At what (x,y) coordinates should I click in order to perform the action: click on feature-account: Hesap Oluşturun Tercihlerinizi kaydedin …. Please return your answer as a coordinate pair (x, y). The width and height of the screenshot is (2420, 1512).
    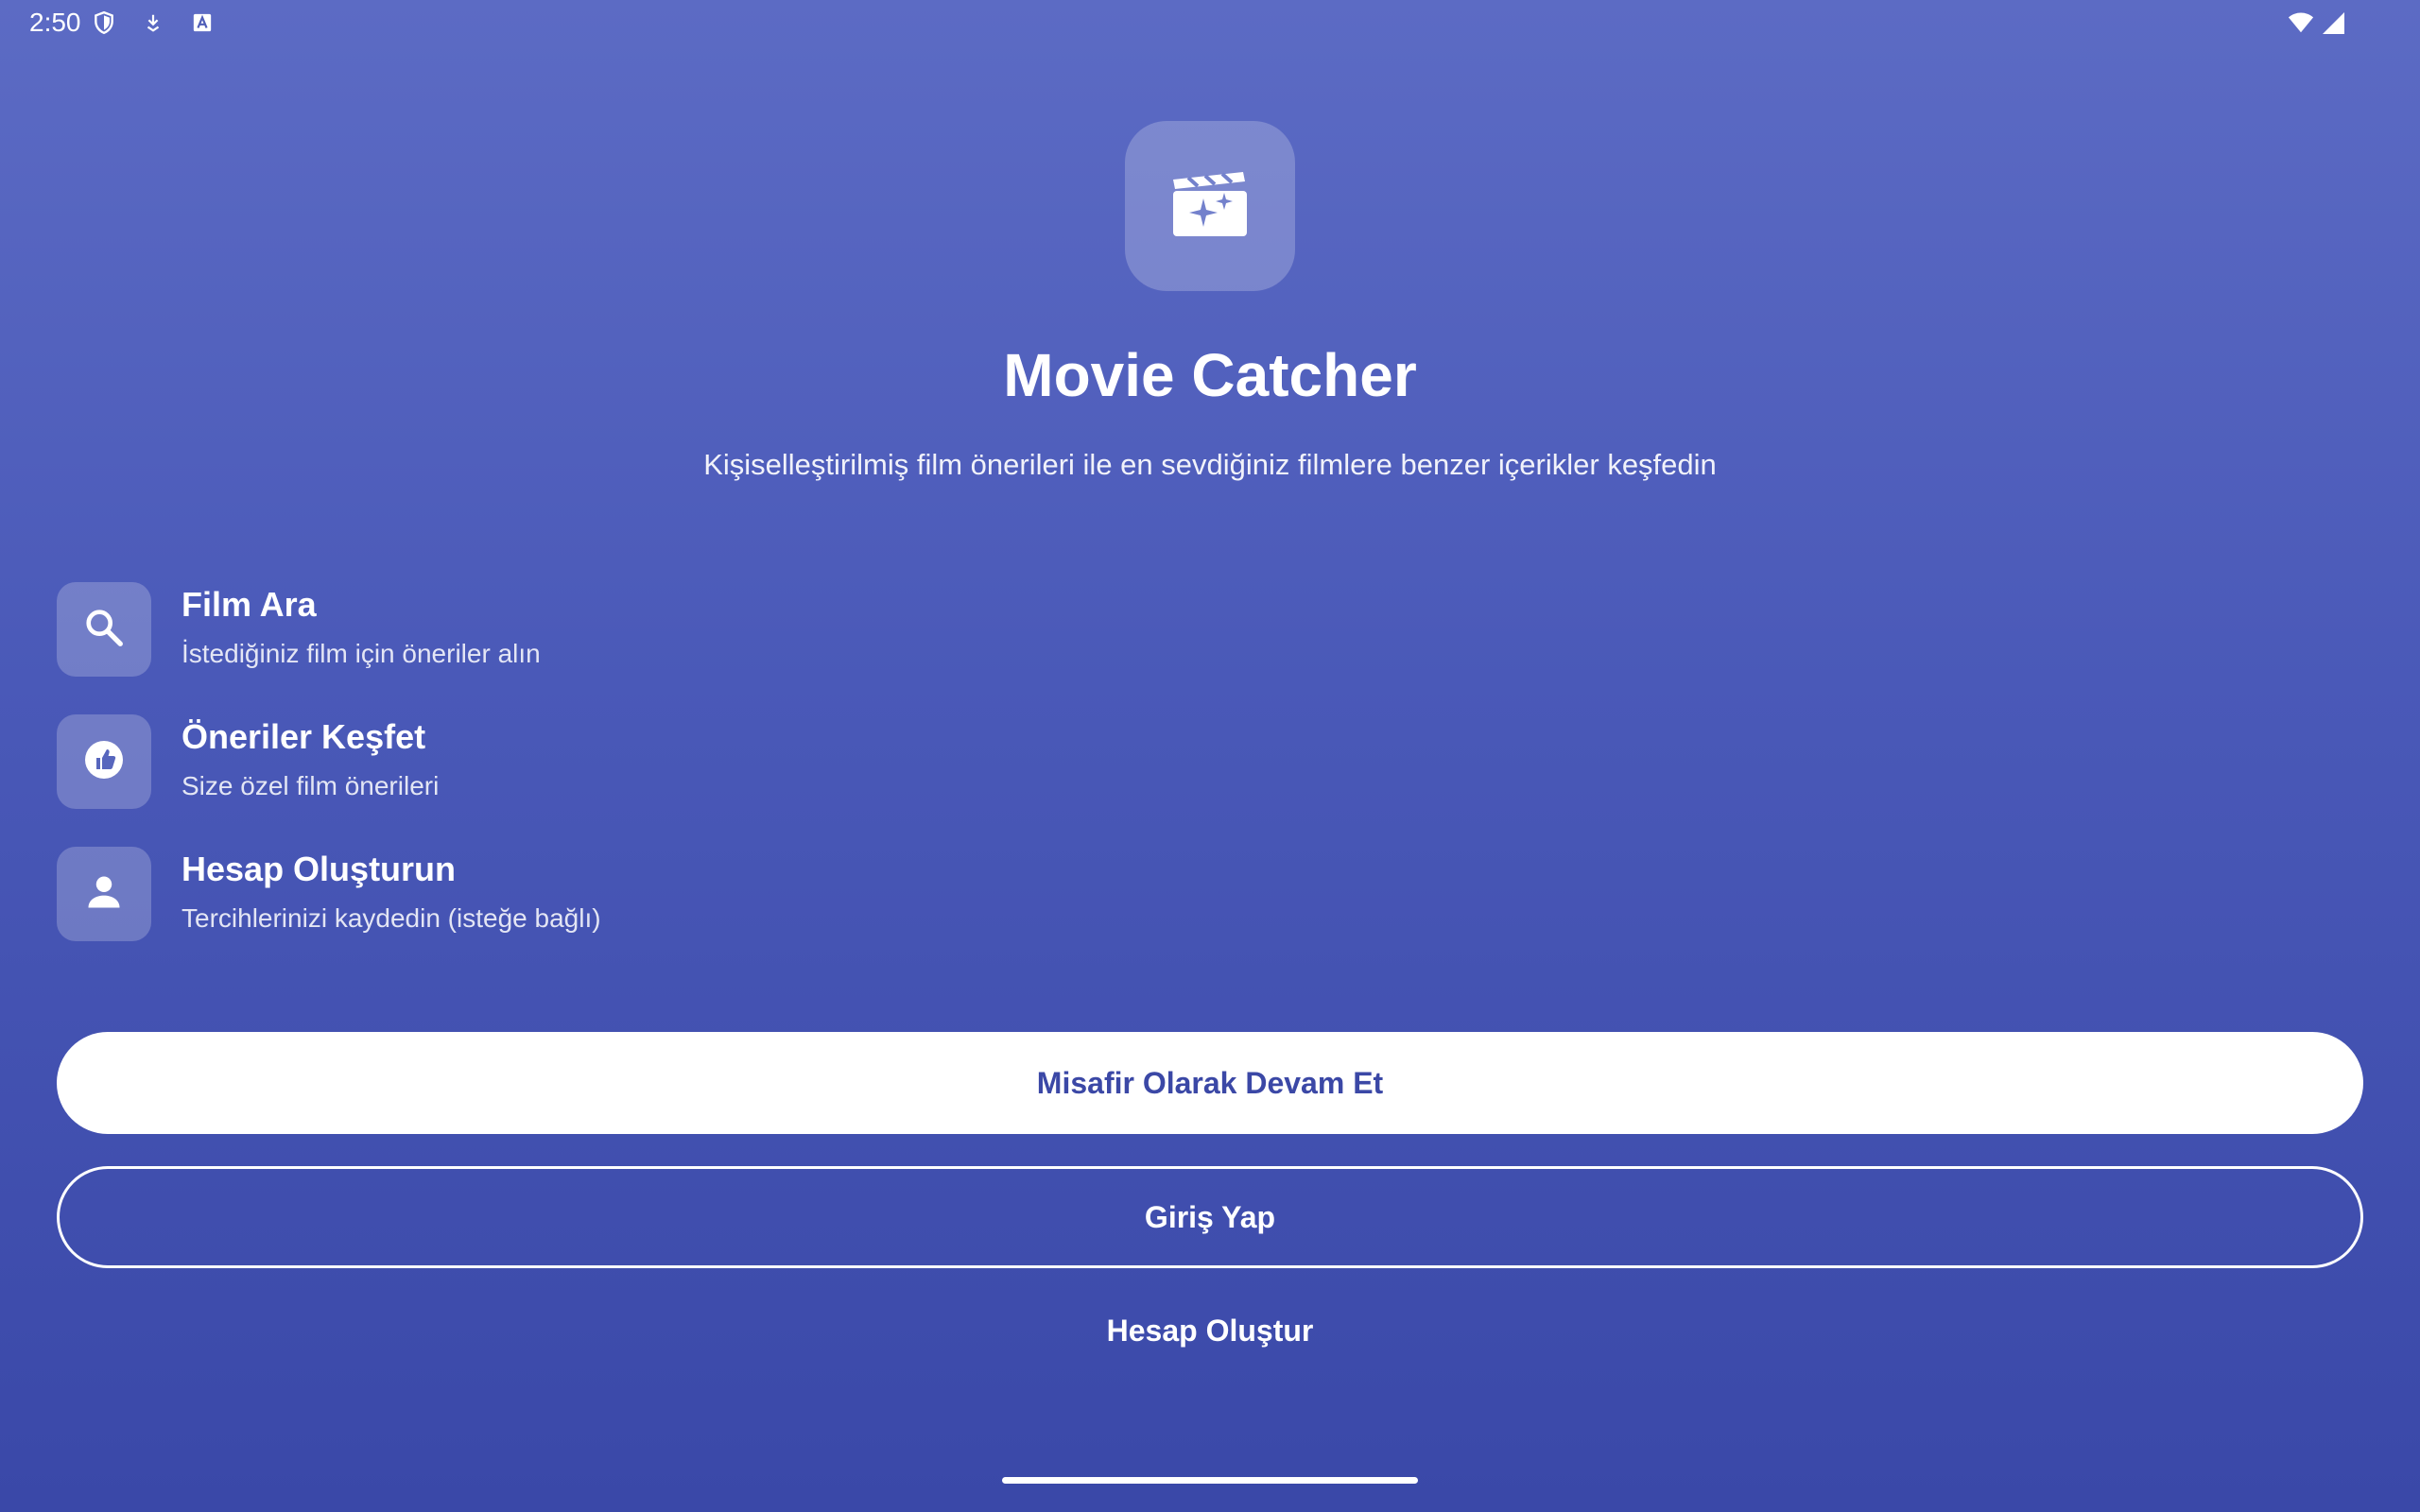
    Looking at the image, I should click on (329, 894).